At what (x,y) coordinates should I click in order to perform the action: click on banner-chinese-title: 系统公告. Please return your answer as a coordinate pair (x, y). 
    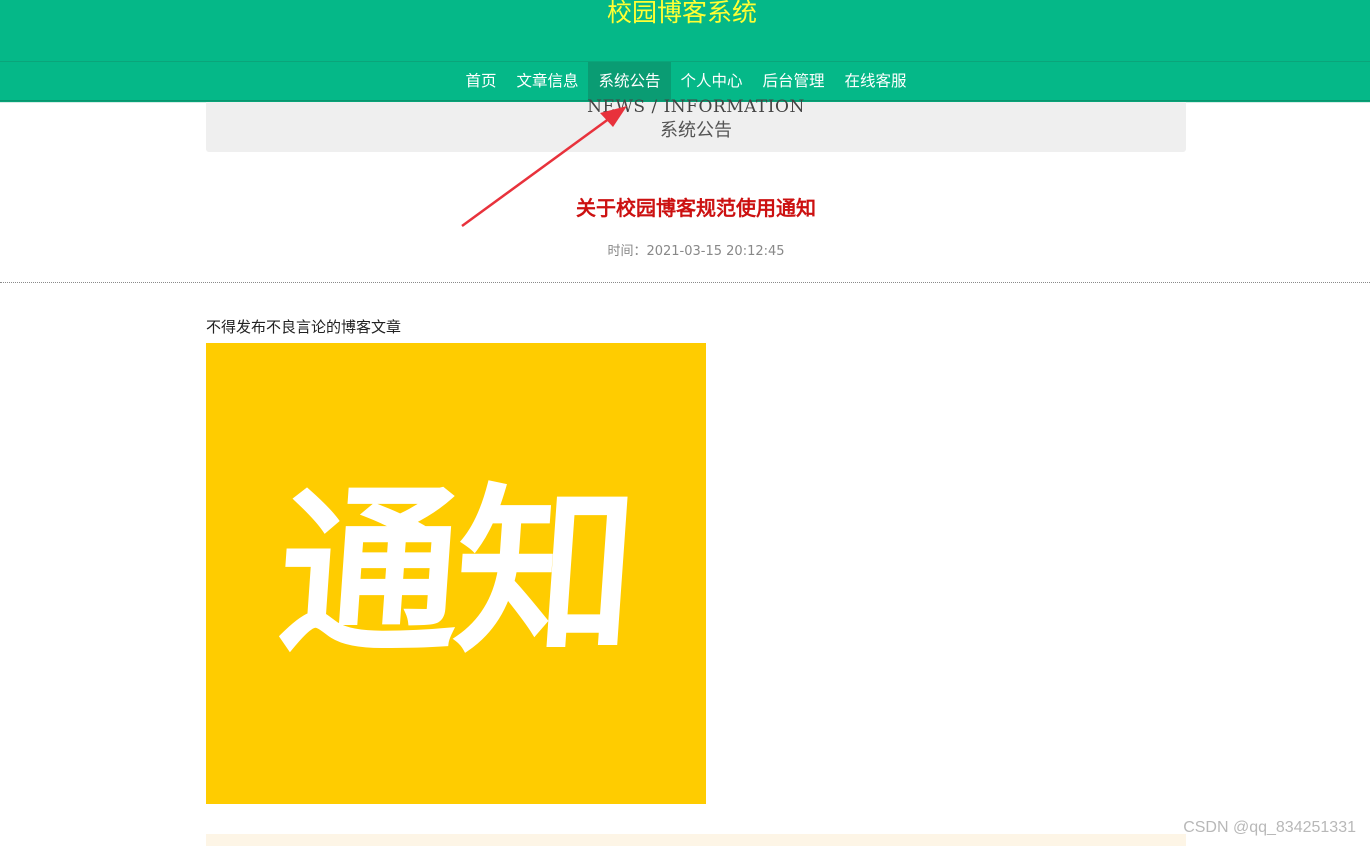
    Looking at the image, I should click on (696, 130).